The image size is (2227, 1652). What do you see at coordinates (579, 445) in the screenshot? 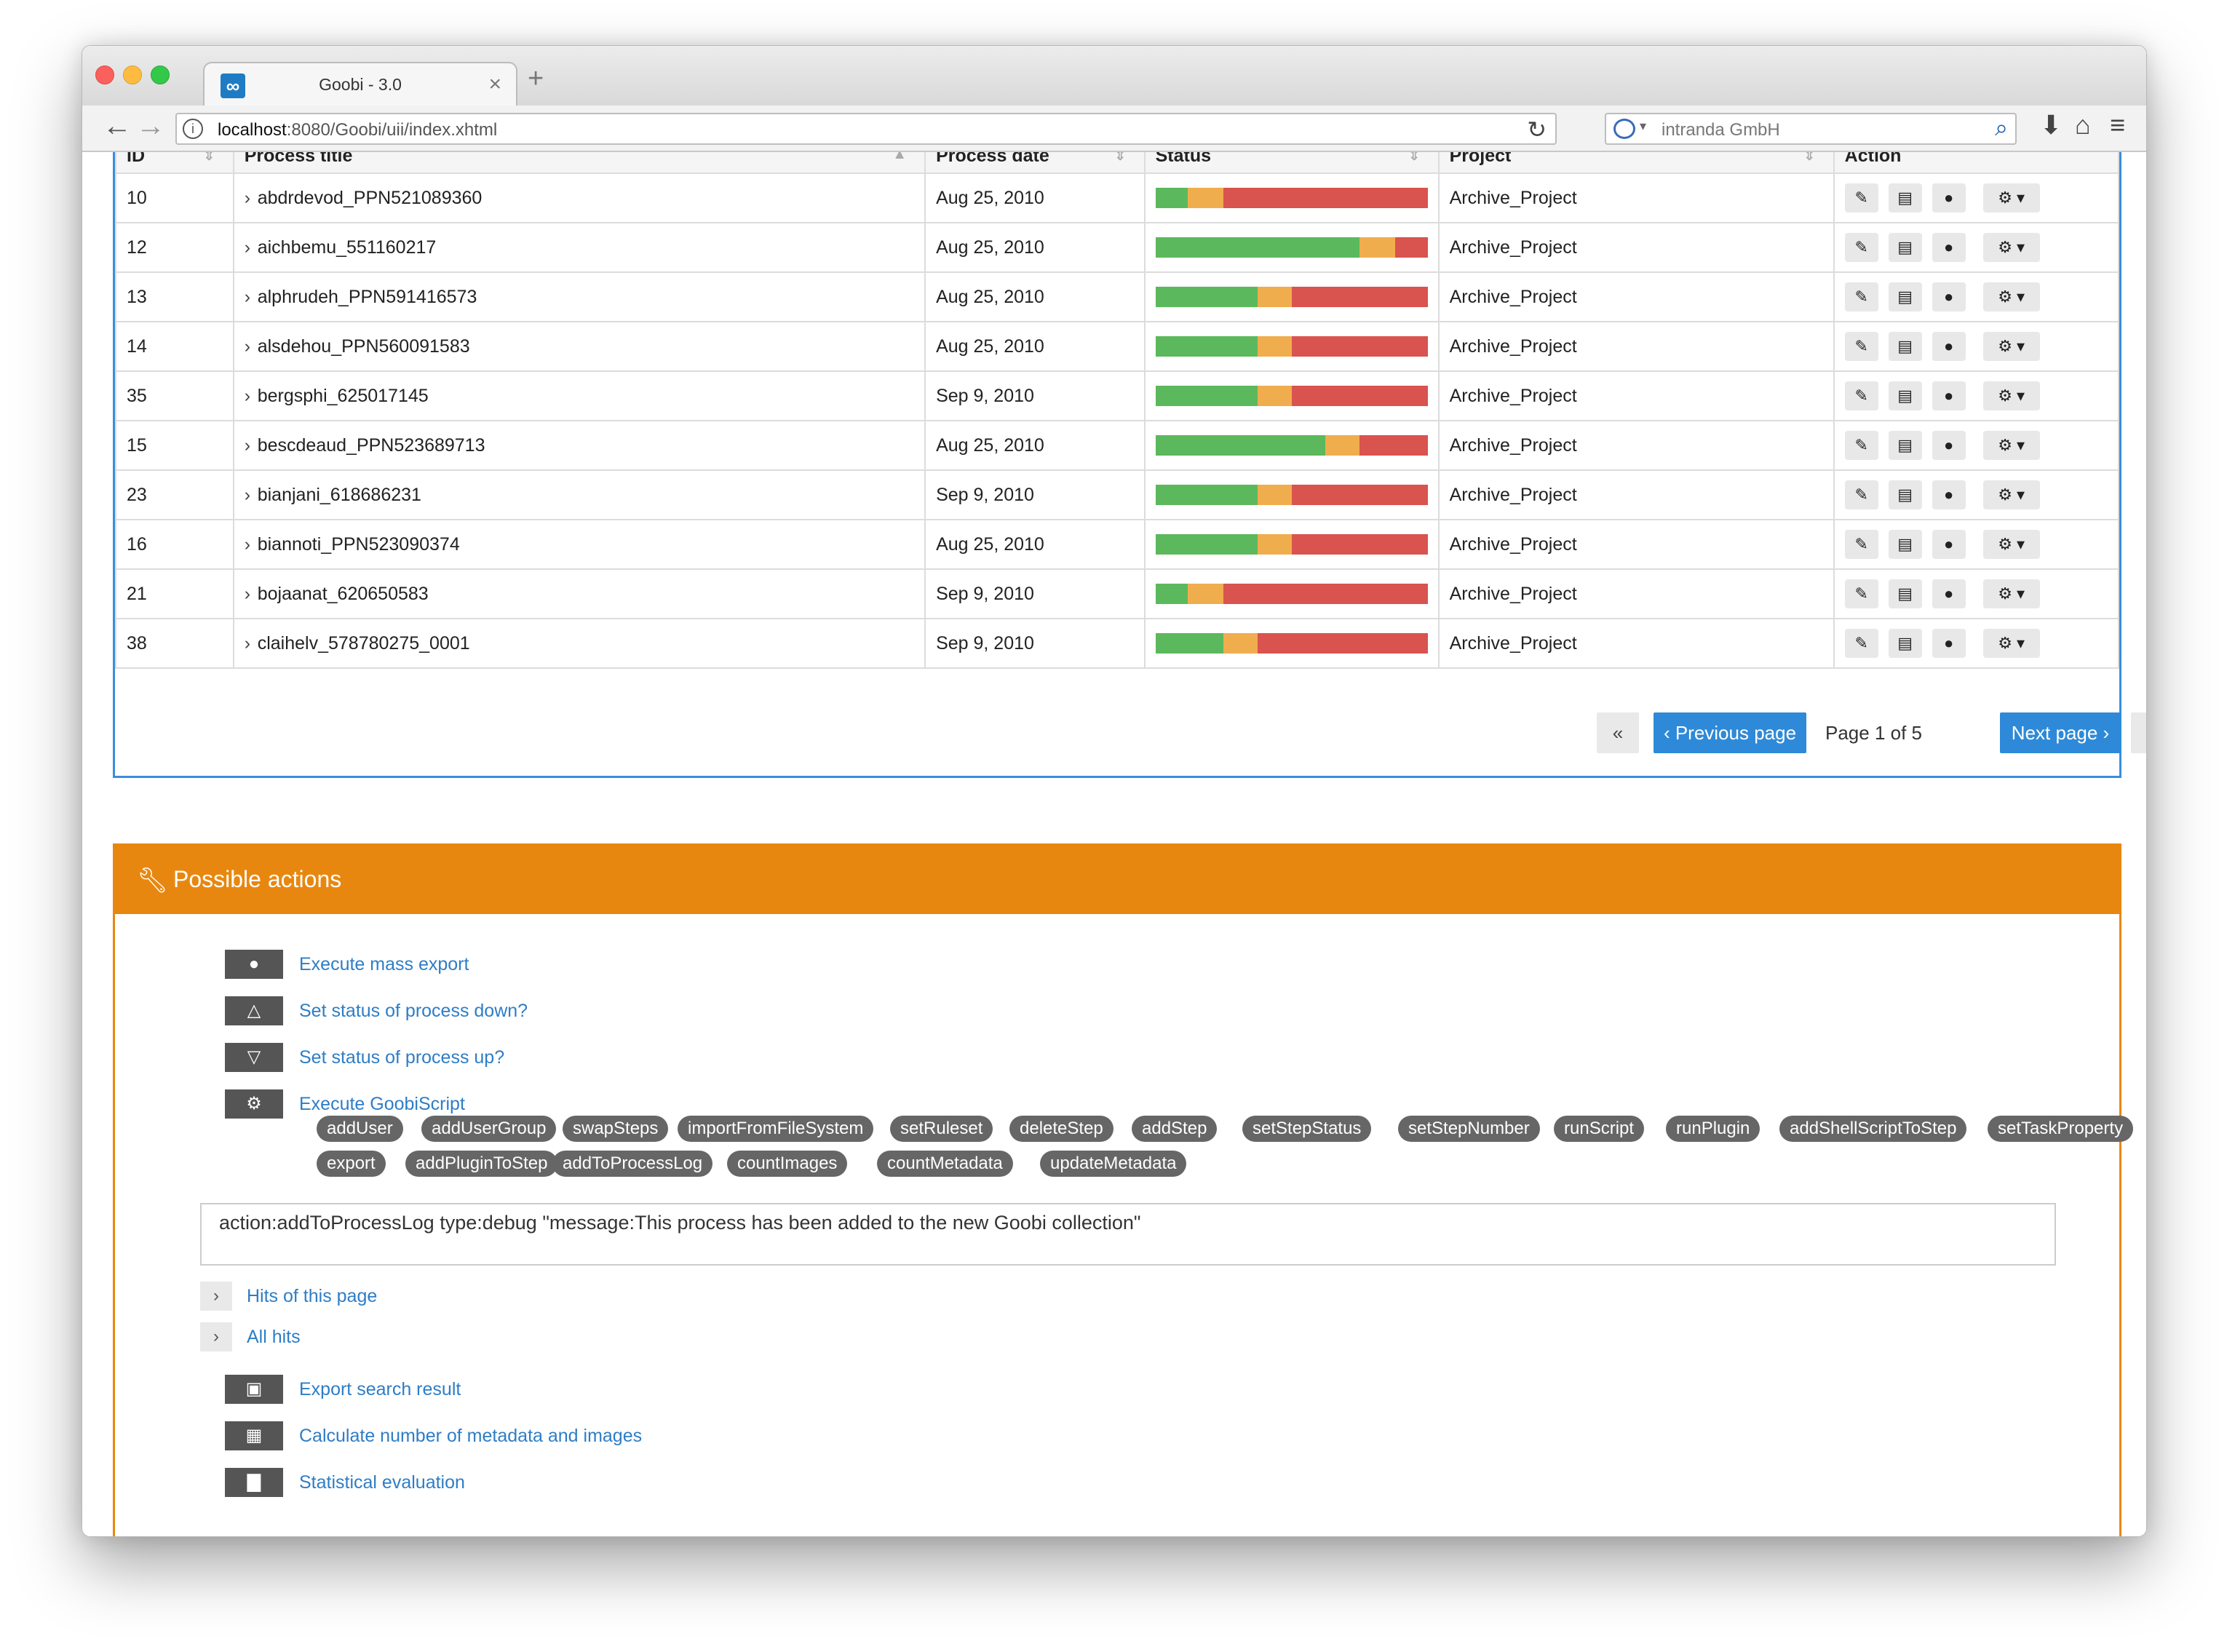
I see `cell-title: › bescdeaud_PPN523689713` at bounding box center [579, 445].